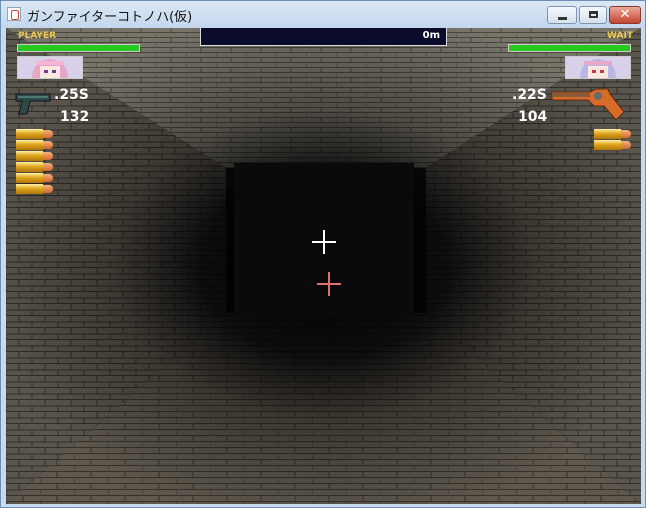 This screenshot has height=508, width=646. I want to click on pistol-icon, so click(33, 104).